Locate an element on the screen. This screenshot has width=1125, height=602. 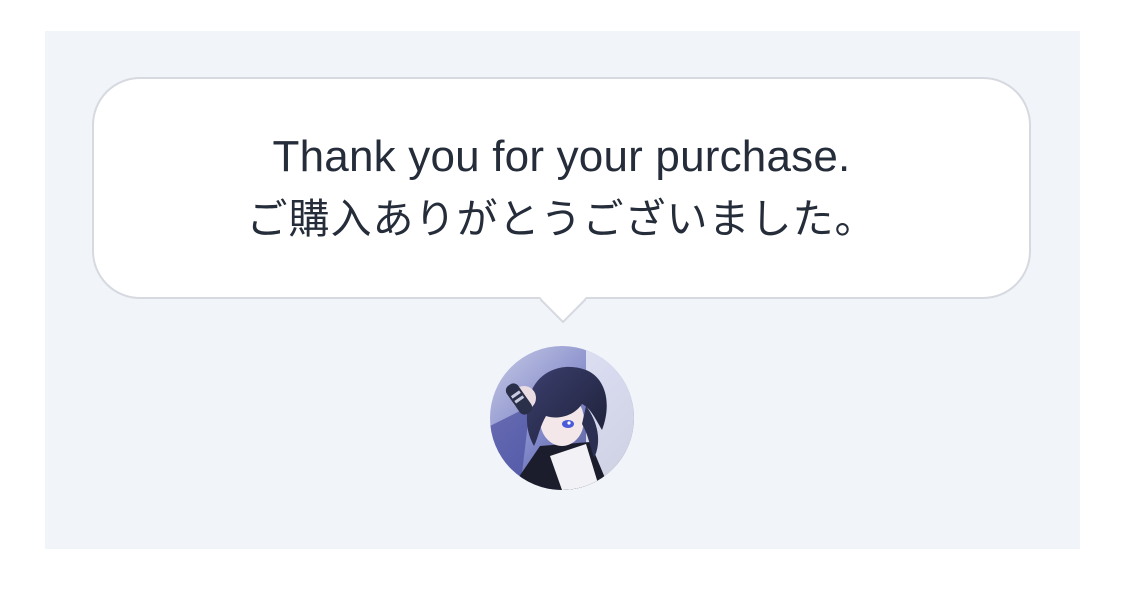
message-japanese: ご購入ありがとうございました。 is located at coordinates (561, 219).